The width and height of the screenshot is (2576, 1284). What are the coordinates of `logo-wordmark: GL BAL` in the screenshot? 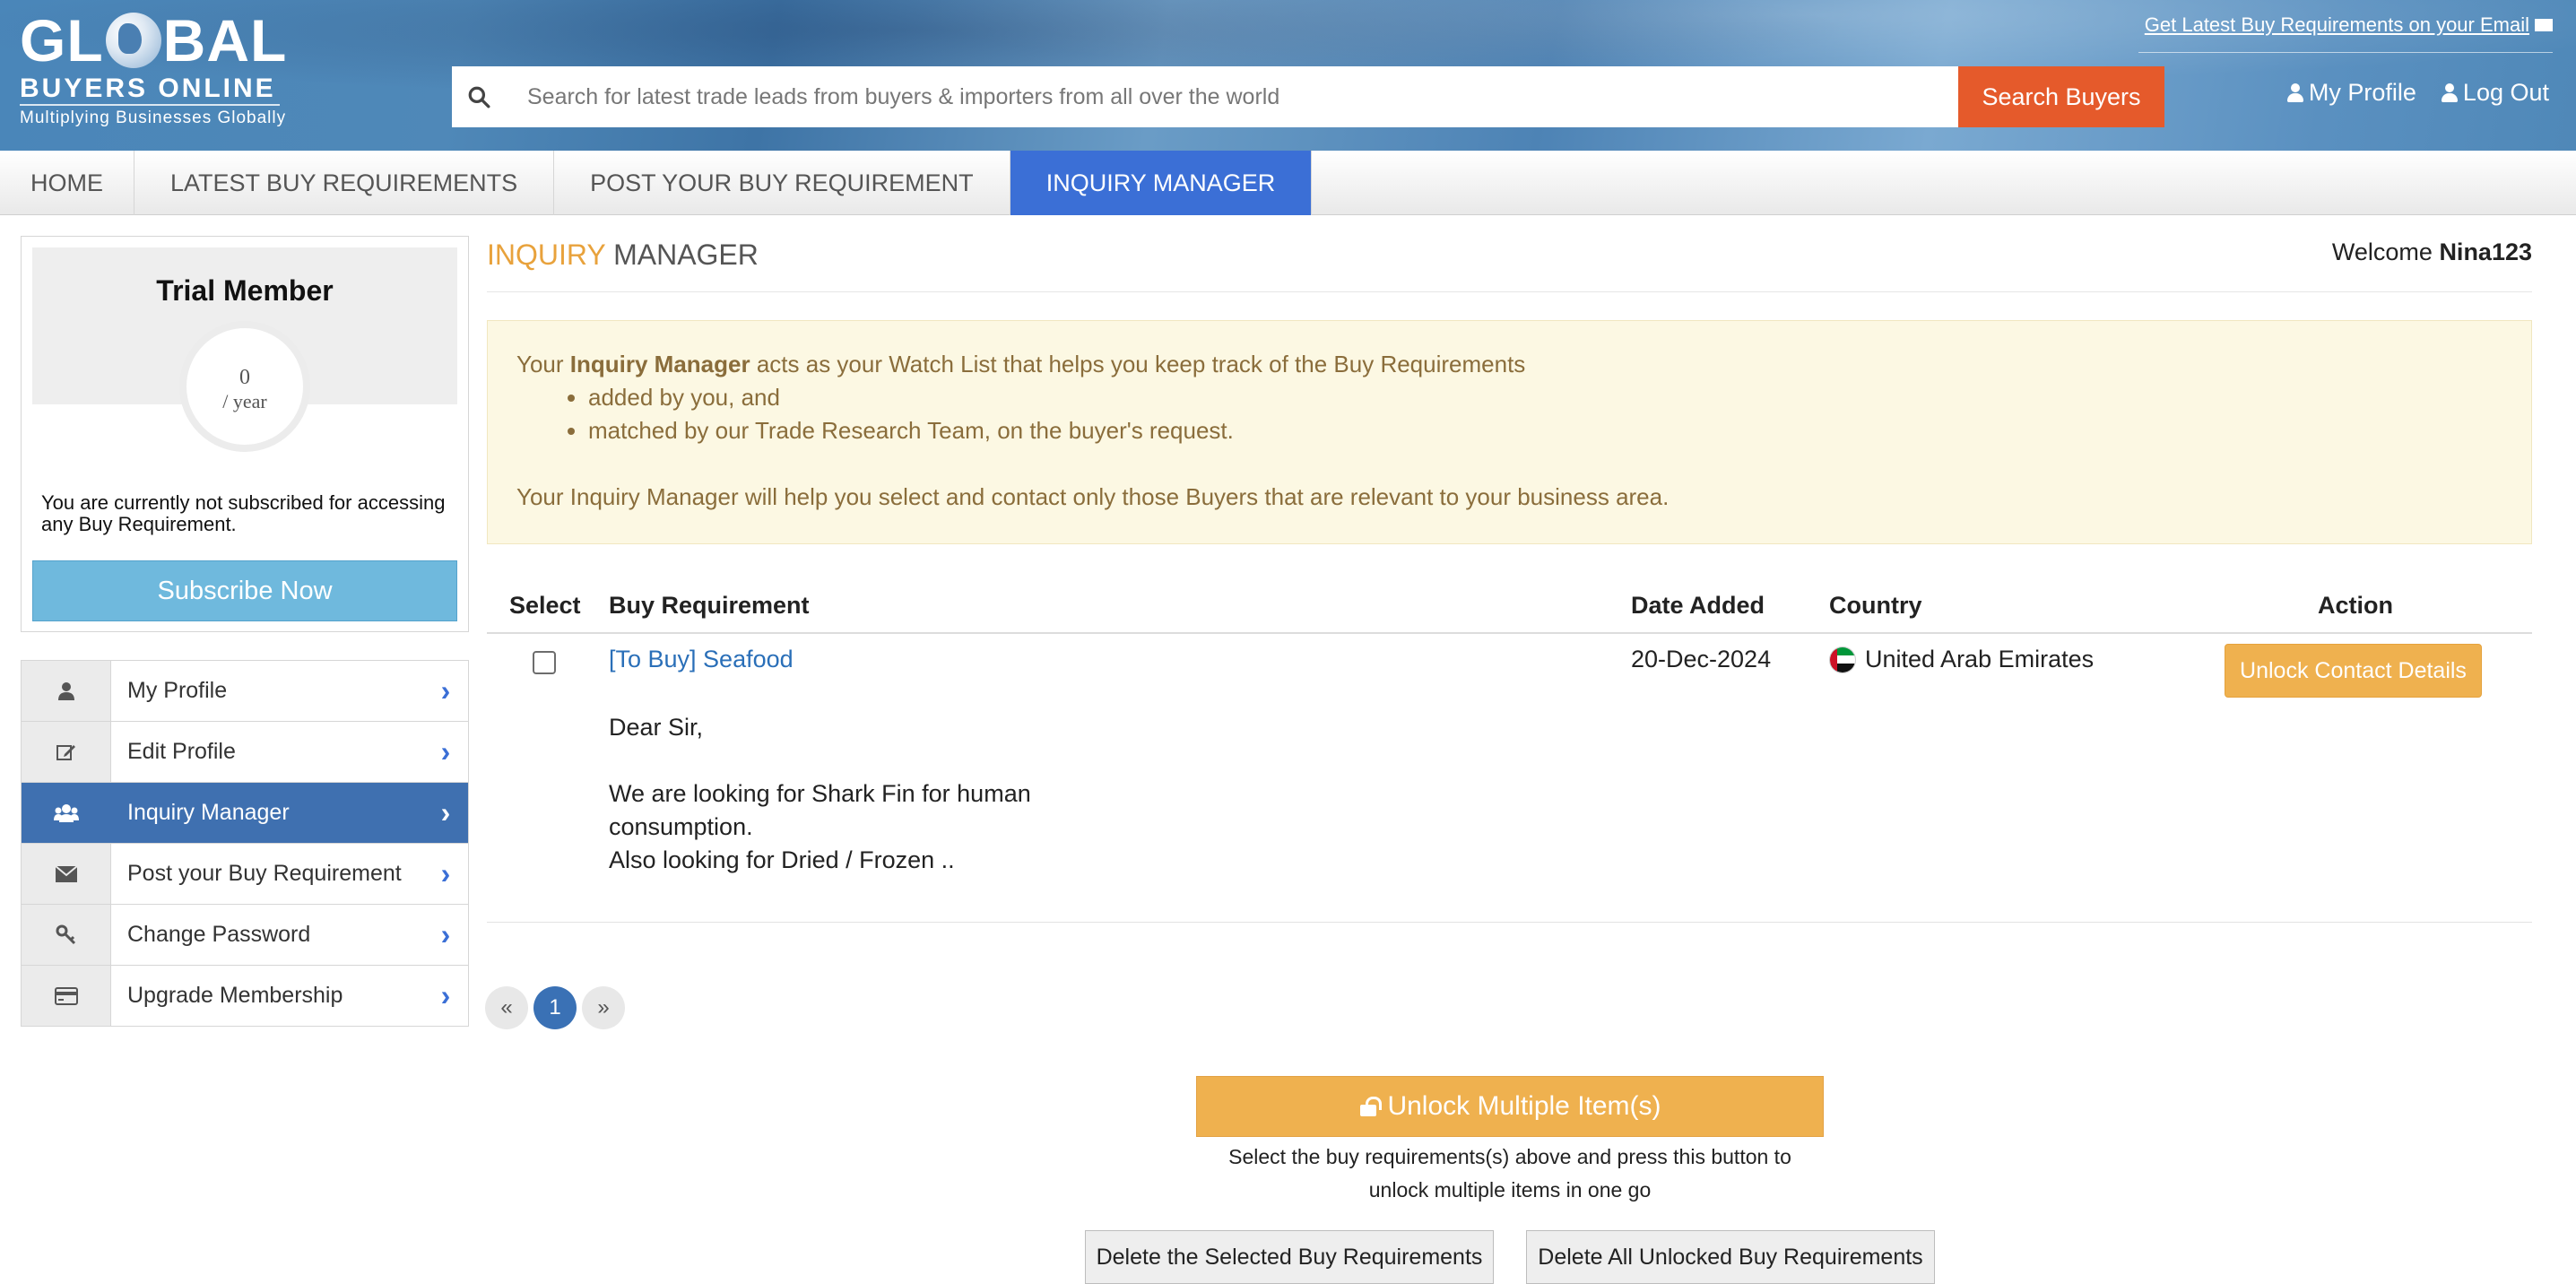 It's located at (168, 40).